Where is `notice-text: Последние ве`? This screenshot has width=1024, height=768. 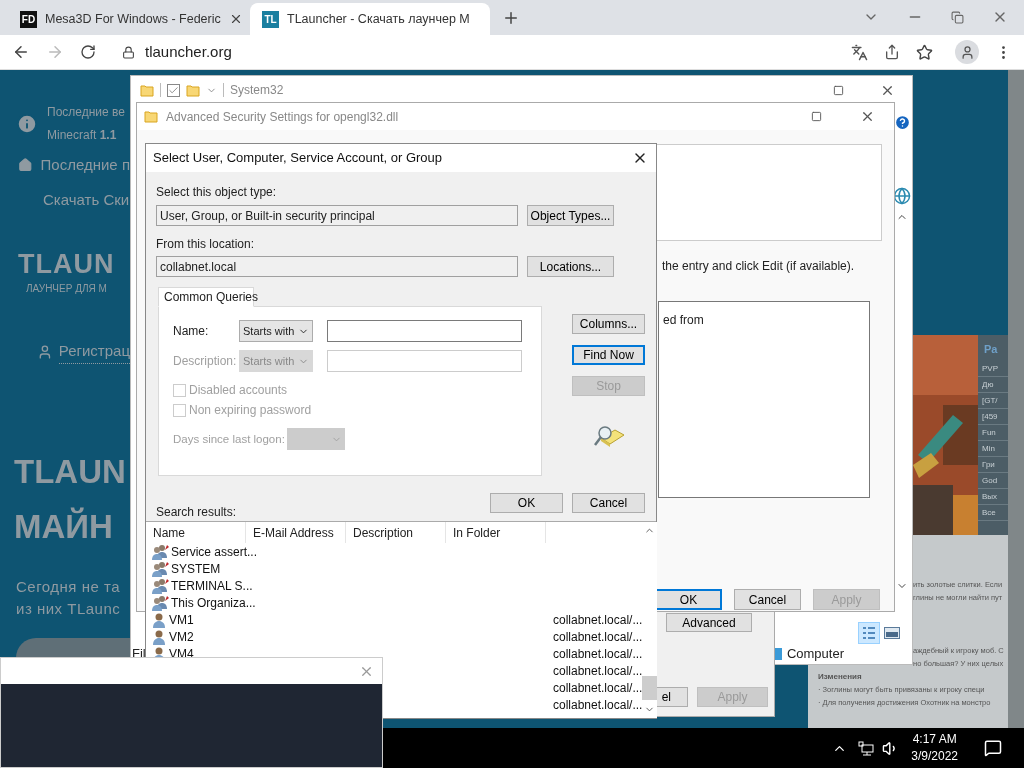 notice-text: Последние ве is located at coordinates (86, 112).